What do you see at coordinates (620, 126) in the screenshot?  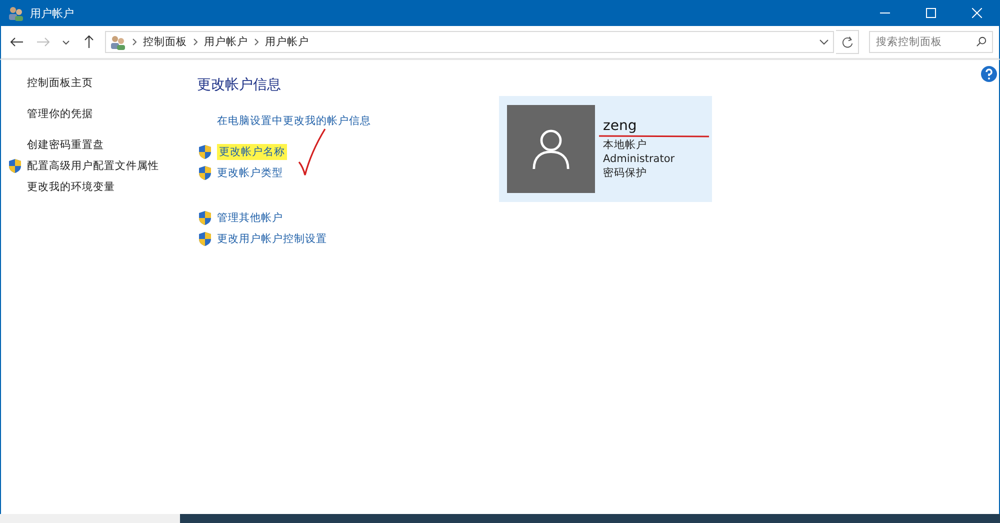 I see `account-name: zeng` at bounding box center [620, 126].